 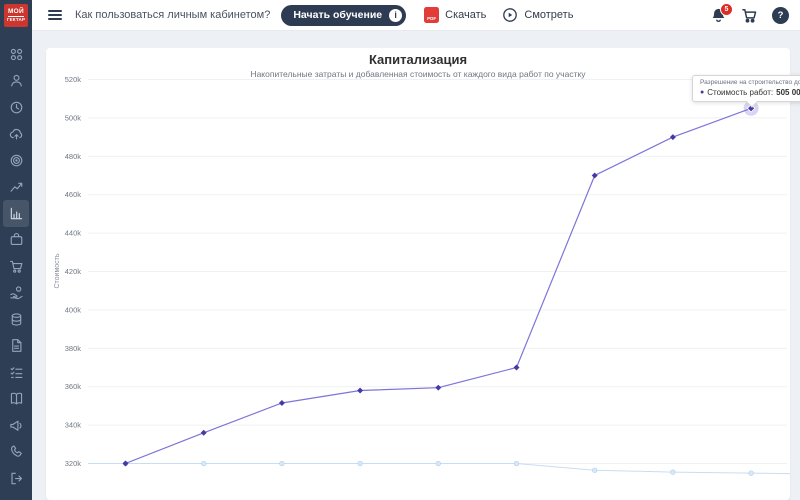 I want to click on help-link: Как пользоваться личным кабинетом?, so click(x=172, y=15).